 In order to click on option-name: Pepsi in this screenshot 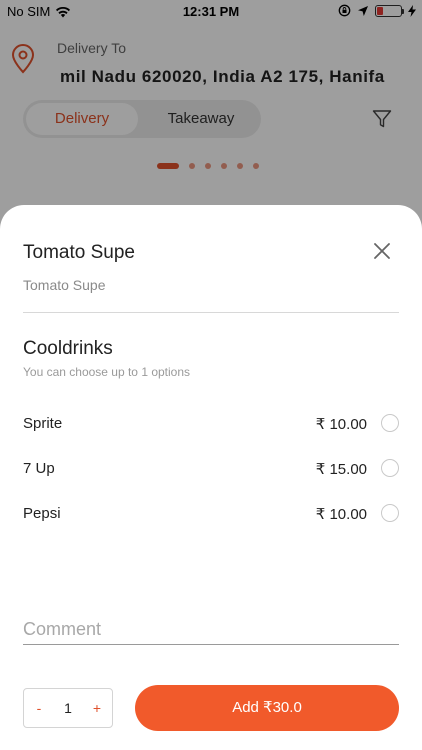, I will do `click(42, 513)`.